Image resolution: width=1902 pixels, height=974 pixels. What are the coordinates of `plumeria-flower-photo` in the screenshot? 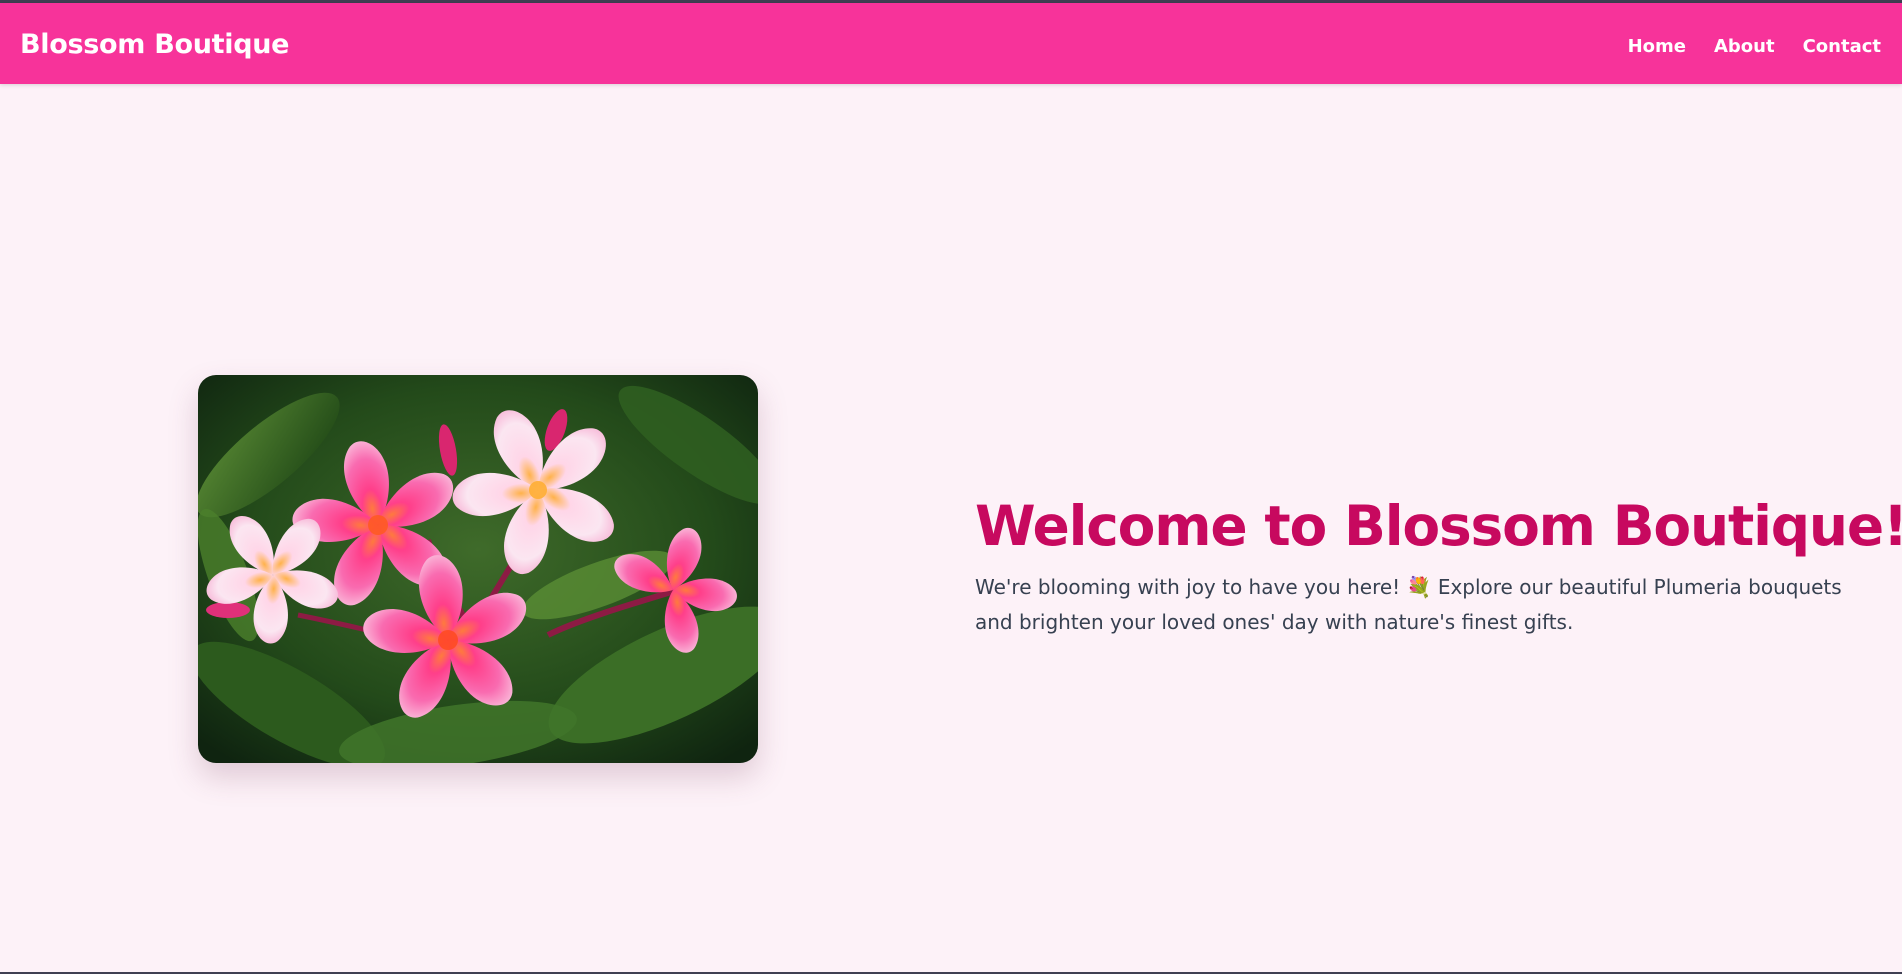 It's located at (478, 569).